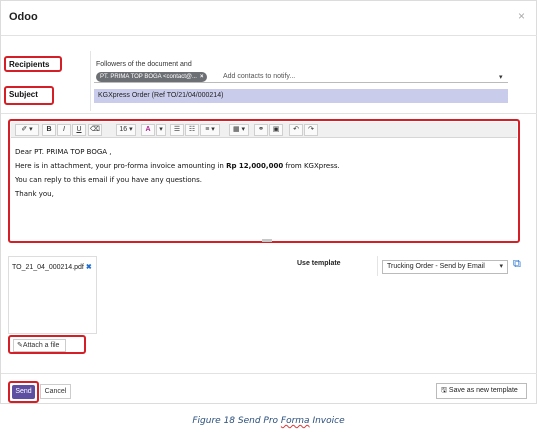  I want to click on recipient-tag: PT. PRIMA TOP BOGA <contact@... ×, so click(152, 77).